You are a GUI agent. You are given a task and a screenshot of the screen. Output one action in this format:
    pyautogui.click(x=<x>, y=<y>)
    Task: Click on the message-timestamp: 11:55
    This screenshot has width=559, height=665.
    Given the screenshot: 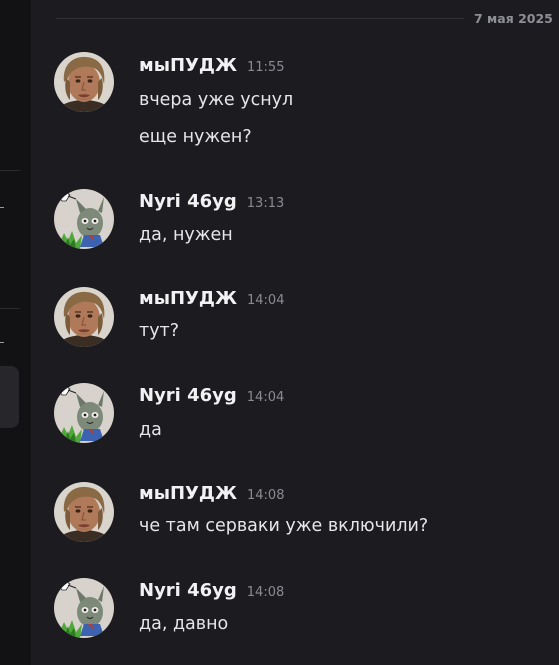 What is the action you would take?
    pyautogui.click(x=266, y=67)
    